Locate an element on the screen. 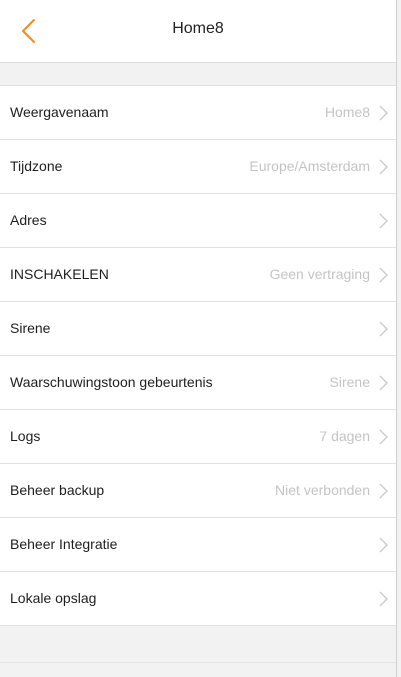 The width and height of the screenshot is (401, 677). setting-row-siren: Sirene is located at coordinates (198, 329).